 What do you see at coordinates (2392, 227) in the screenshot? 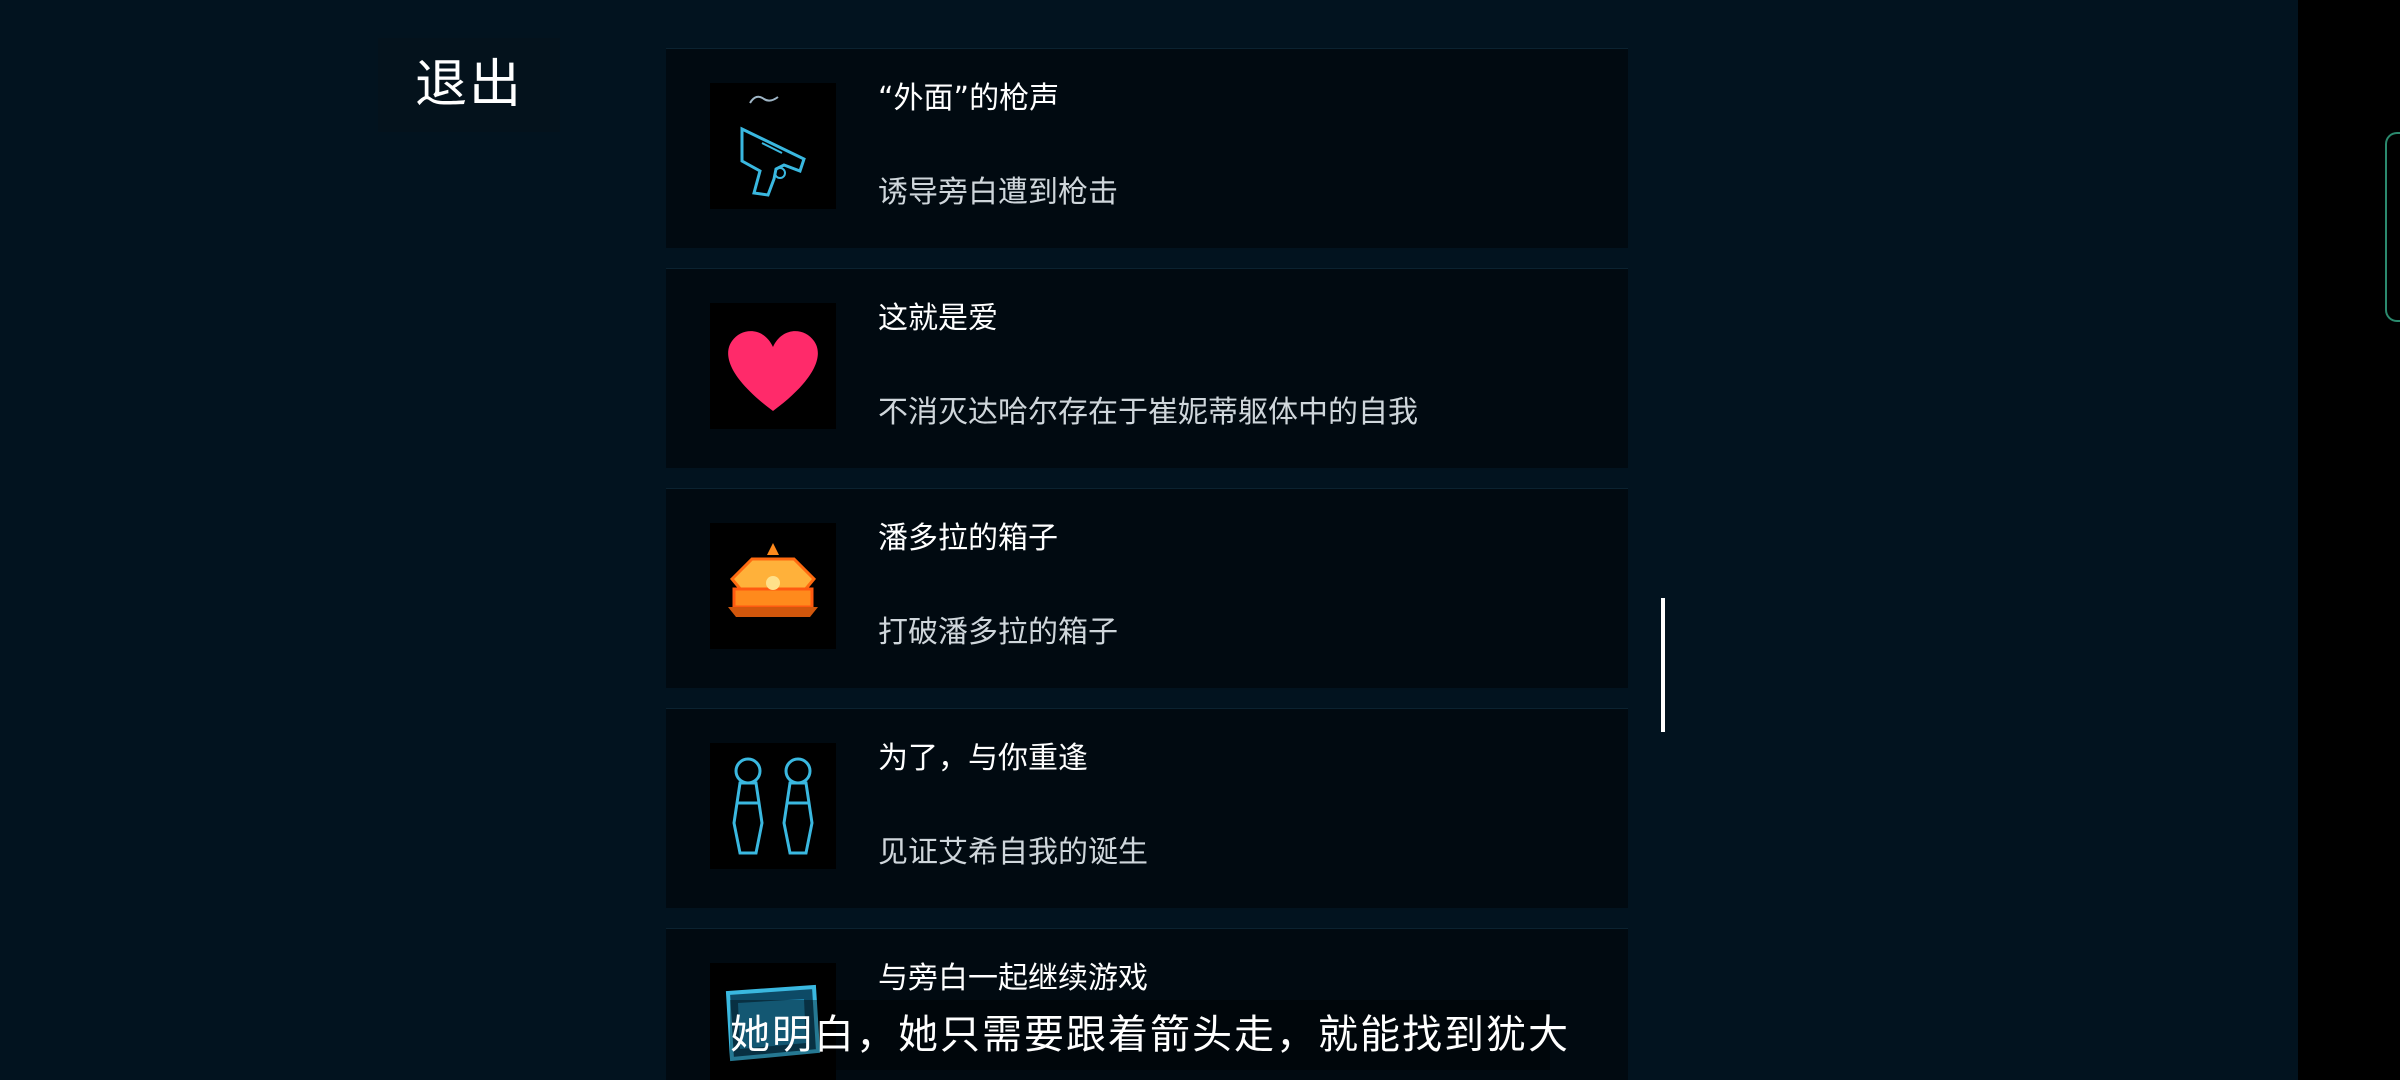
I see `edge-panel-handle` at bounding box center [2392, 227].